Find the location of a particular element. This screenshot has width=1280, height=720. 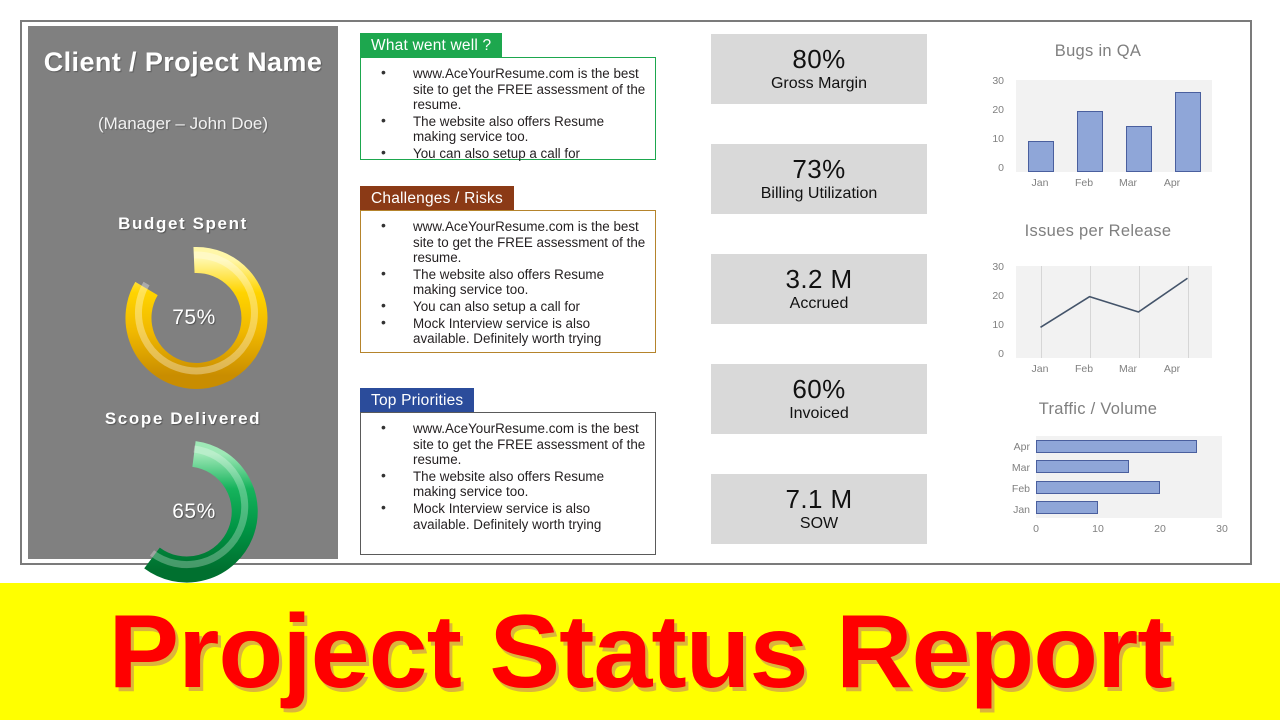

budget-spent-gauge: 75% is located at coordinates (194, 318).